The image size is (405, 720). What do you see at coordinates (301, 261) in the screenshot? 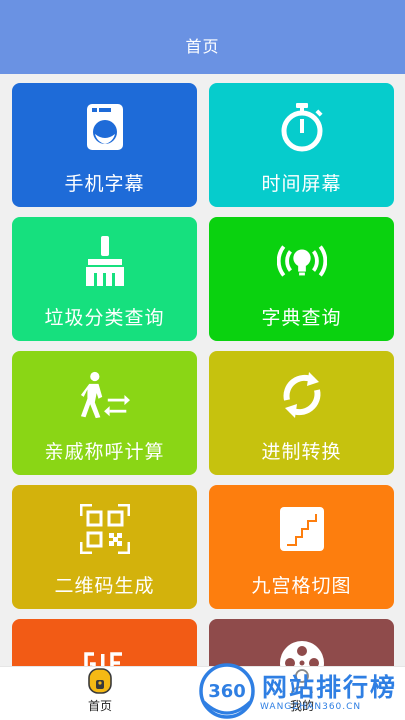
I see `bulb-signal-icon` at bounding box center [301, 261].